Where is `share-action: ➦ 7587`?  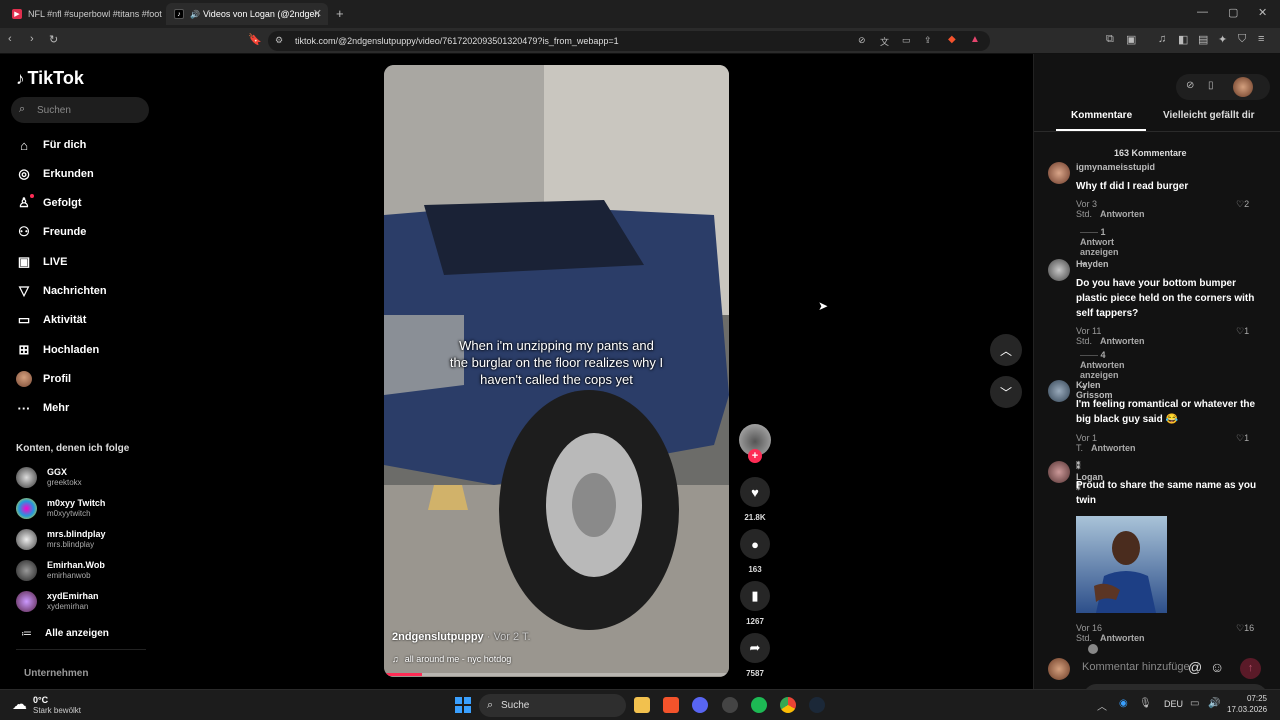
share-action: ➦ 7587 is located at coordinates (755, 655).